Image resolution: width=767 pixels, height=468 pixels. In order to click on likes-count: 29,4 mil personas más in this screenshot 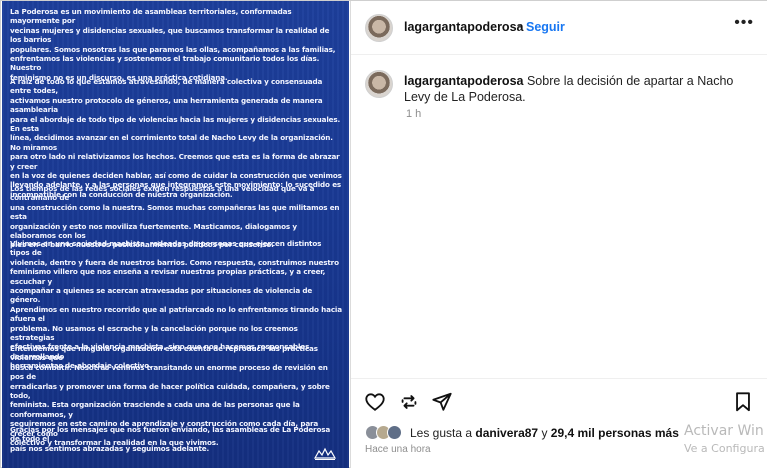, I will do `click(615, 433)`.